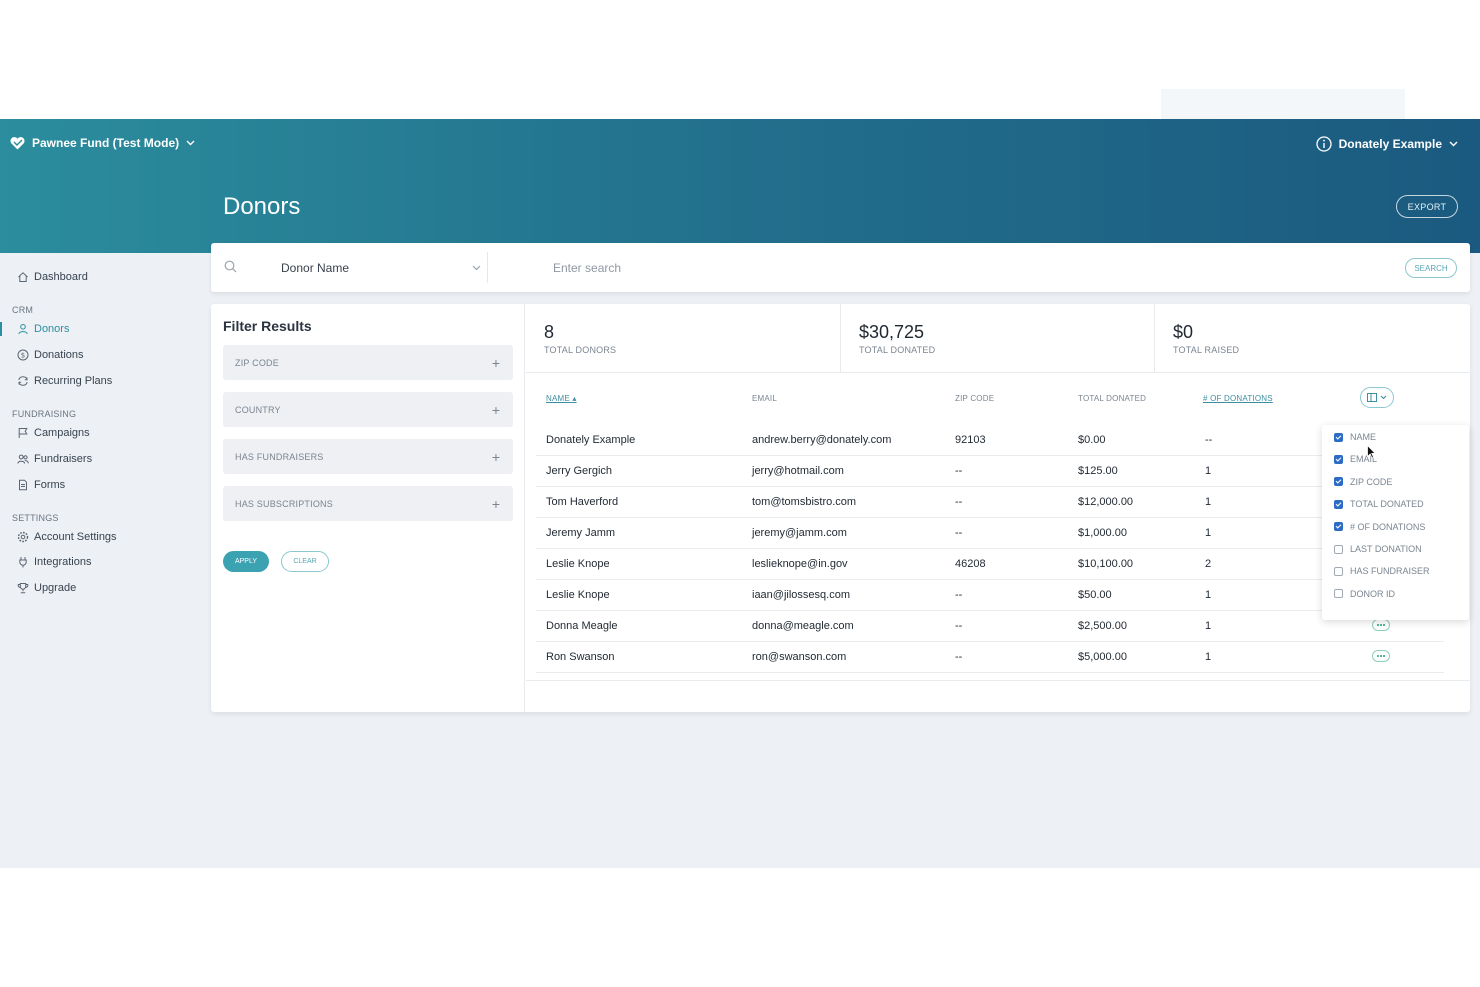 The image size is (1480, 987). What do you see at coordinates (23, 381) in the screenshot?
I see `repeat-icon` at bounding box center [23, 381].